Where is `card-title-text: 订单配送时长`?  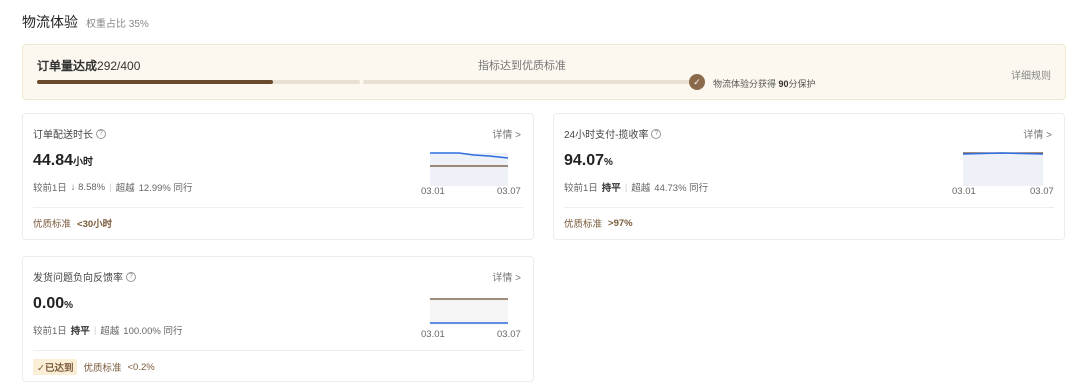 card-title-text: 订单配送时长 is located at coordinates (63, 135).